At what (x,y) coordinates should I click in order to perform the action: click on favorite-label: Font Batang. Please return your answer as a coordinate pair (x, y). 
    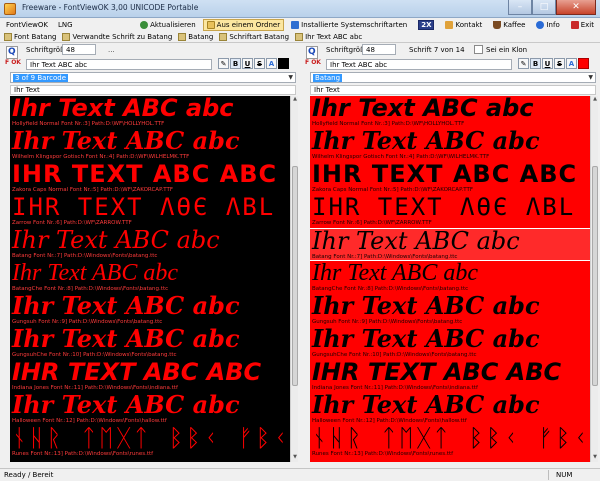
    Looking at the image, I should click on (35, 36).